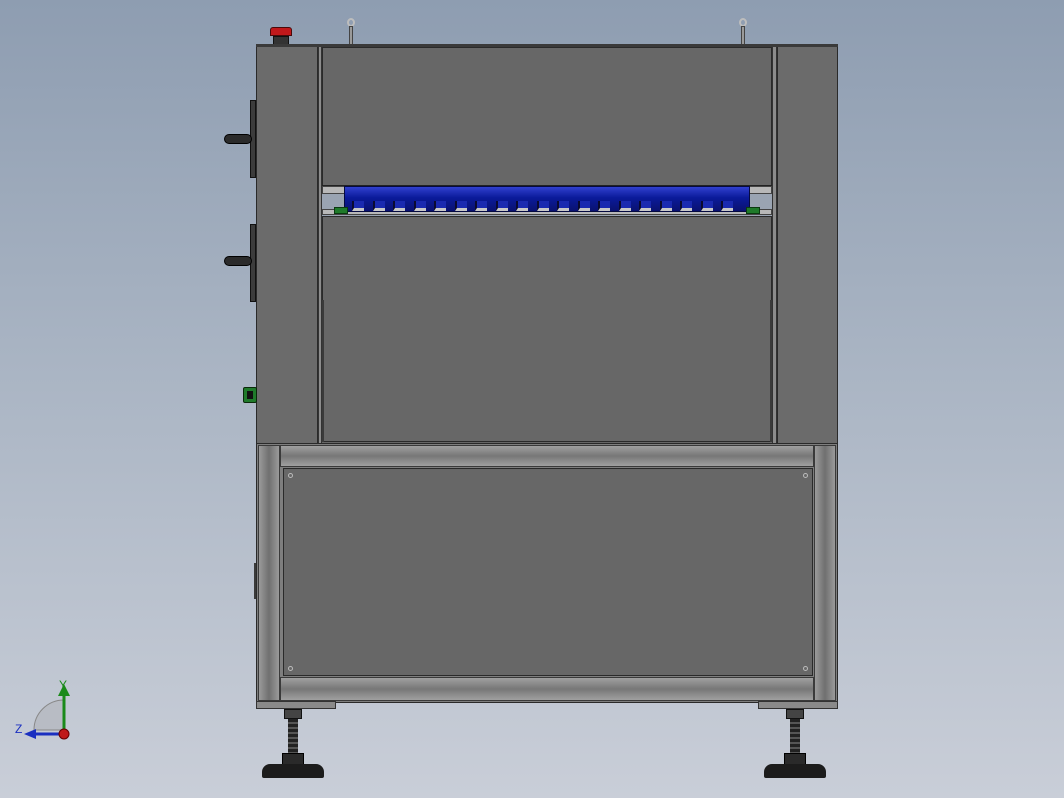 The width and height of the screenshot is (1064, 798). I want to click on base-plate-left, so click(296, 705).